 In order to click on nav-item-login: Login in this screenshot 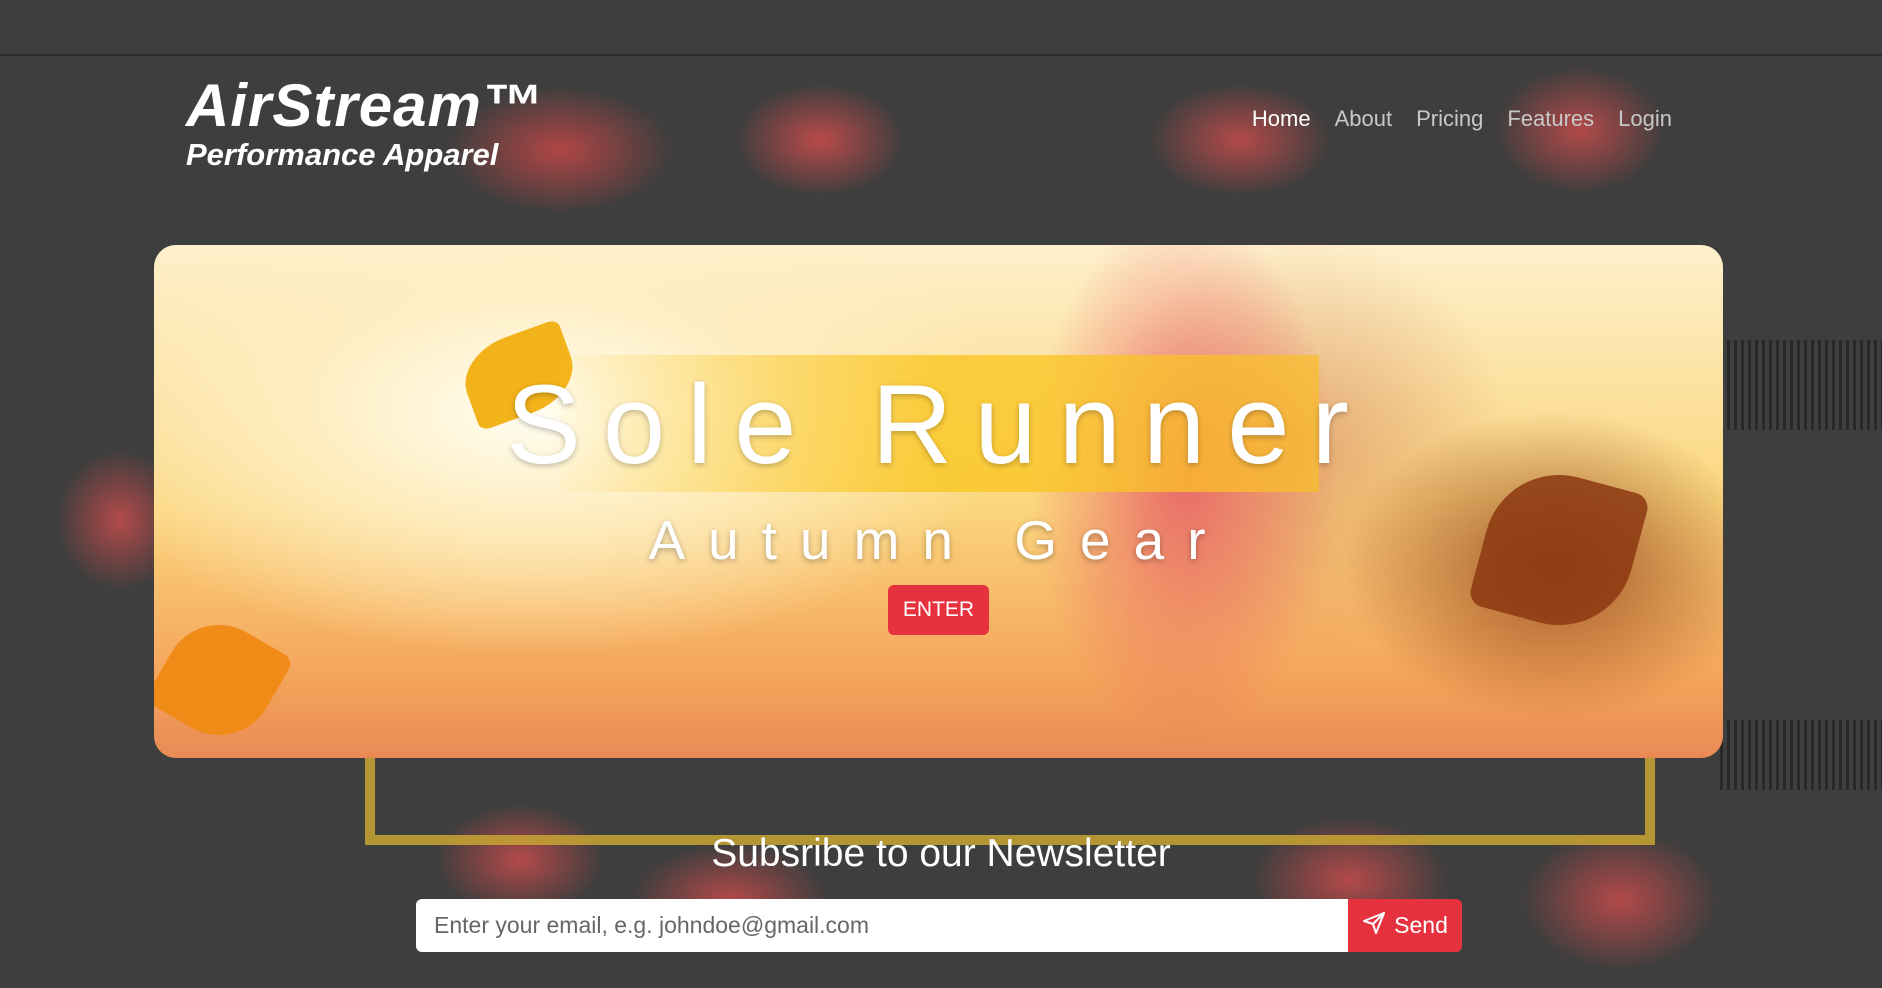, I will do `click(1645, 119)`.